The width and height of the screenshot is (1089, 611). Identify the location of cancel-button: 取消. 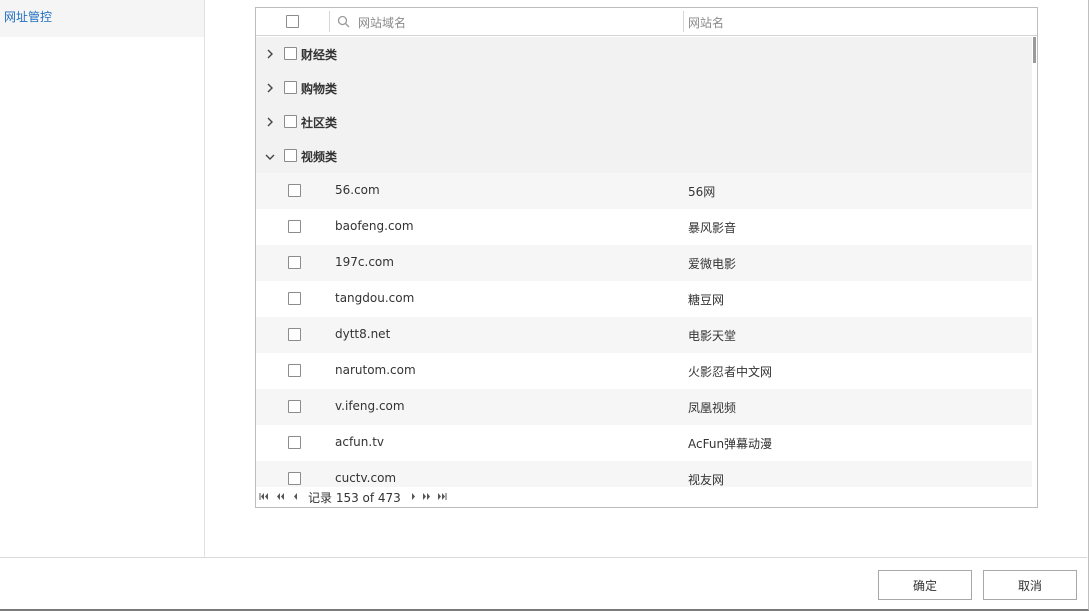
(1030, 585).